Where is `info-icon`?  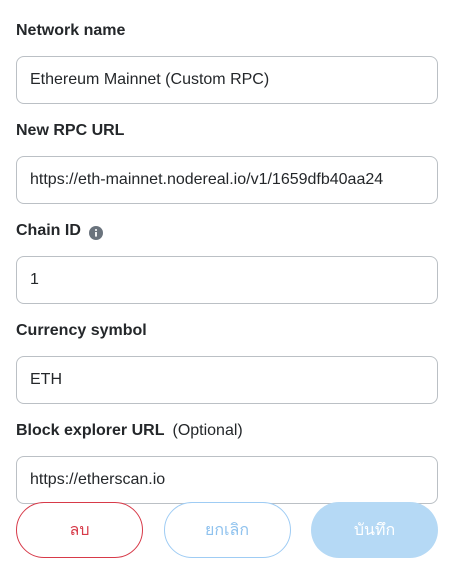
info-icon is located at coordinates (95, 233).